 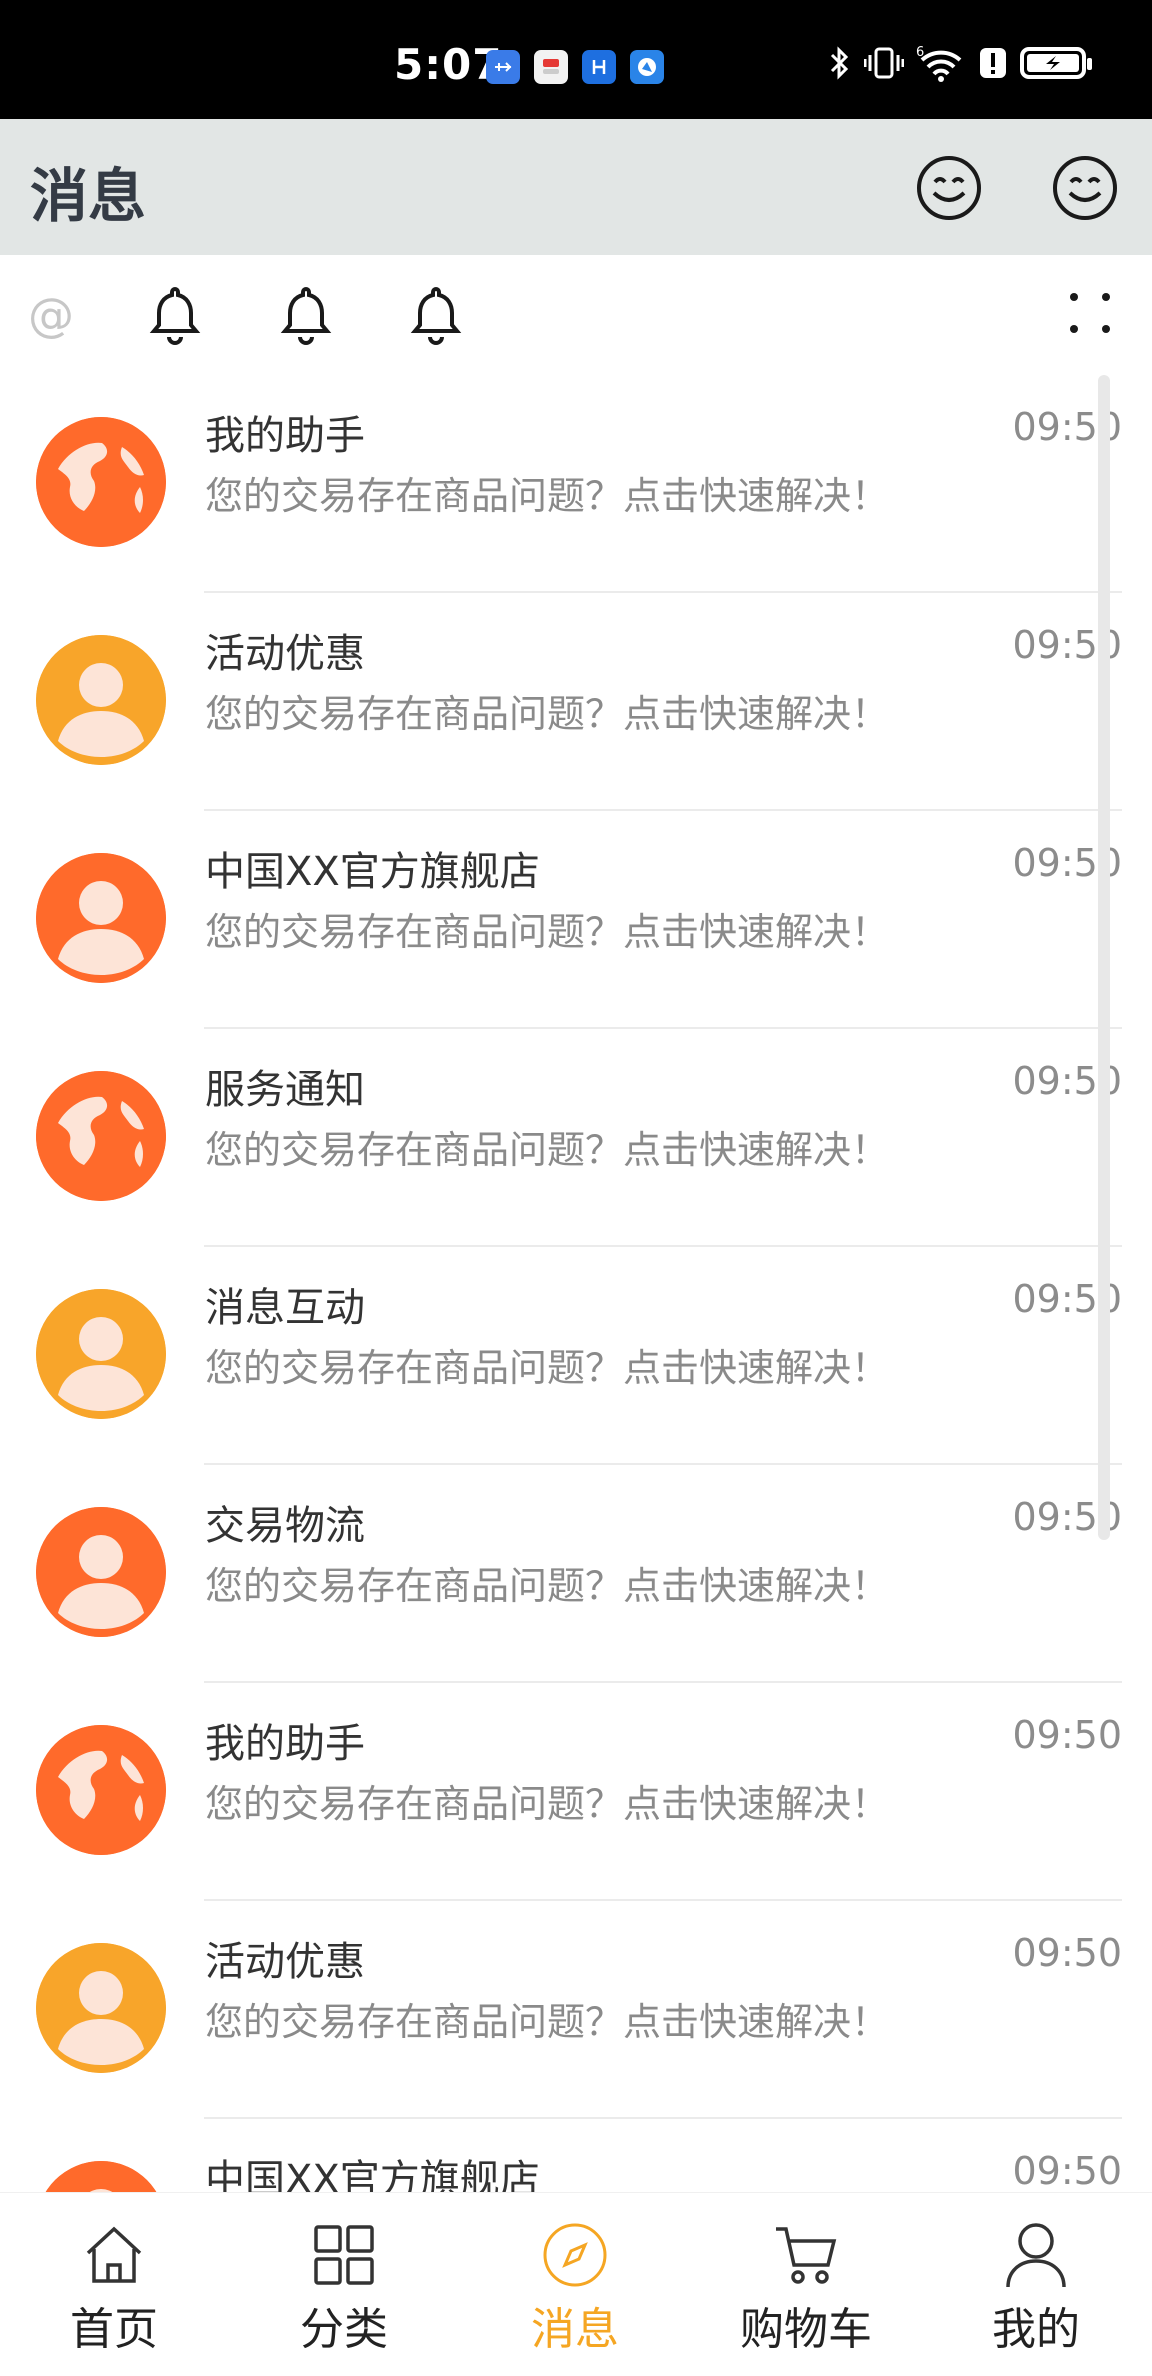 I want to click on browser-icon, so click(x=647, y=67).